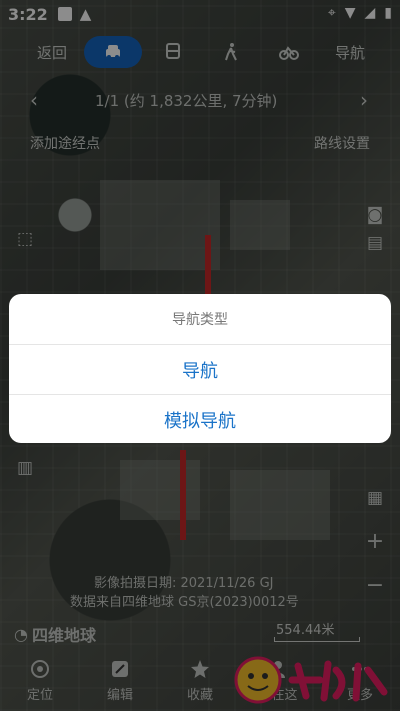 This screenshot has height=711, width=400. Describe the element at coordinates (200, 419) in the screenshot. I see `simulate-navigation-button: 模拟导航` at that location.